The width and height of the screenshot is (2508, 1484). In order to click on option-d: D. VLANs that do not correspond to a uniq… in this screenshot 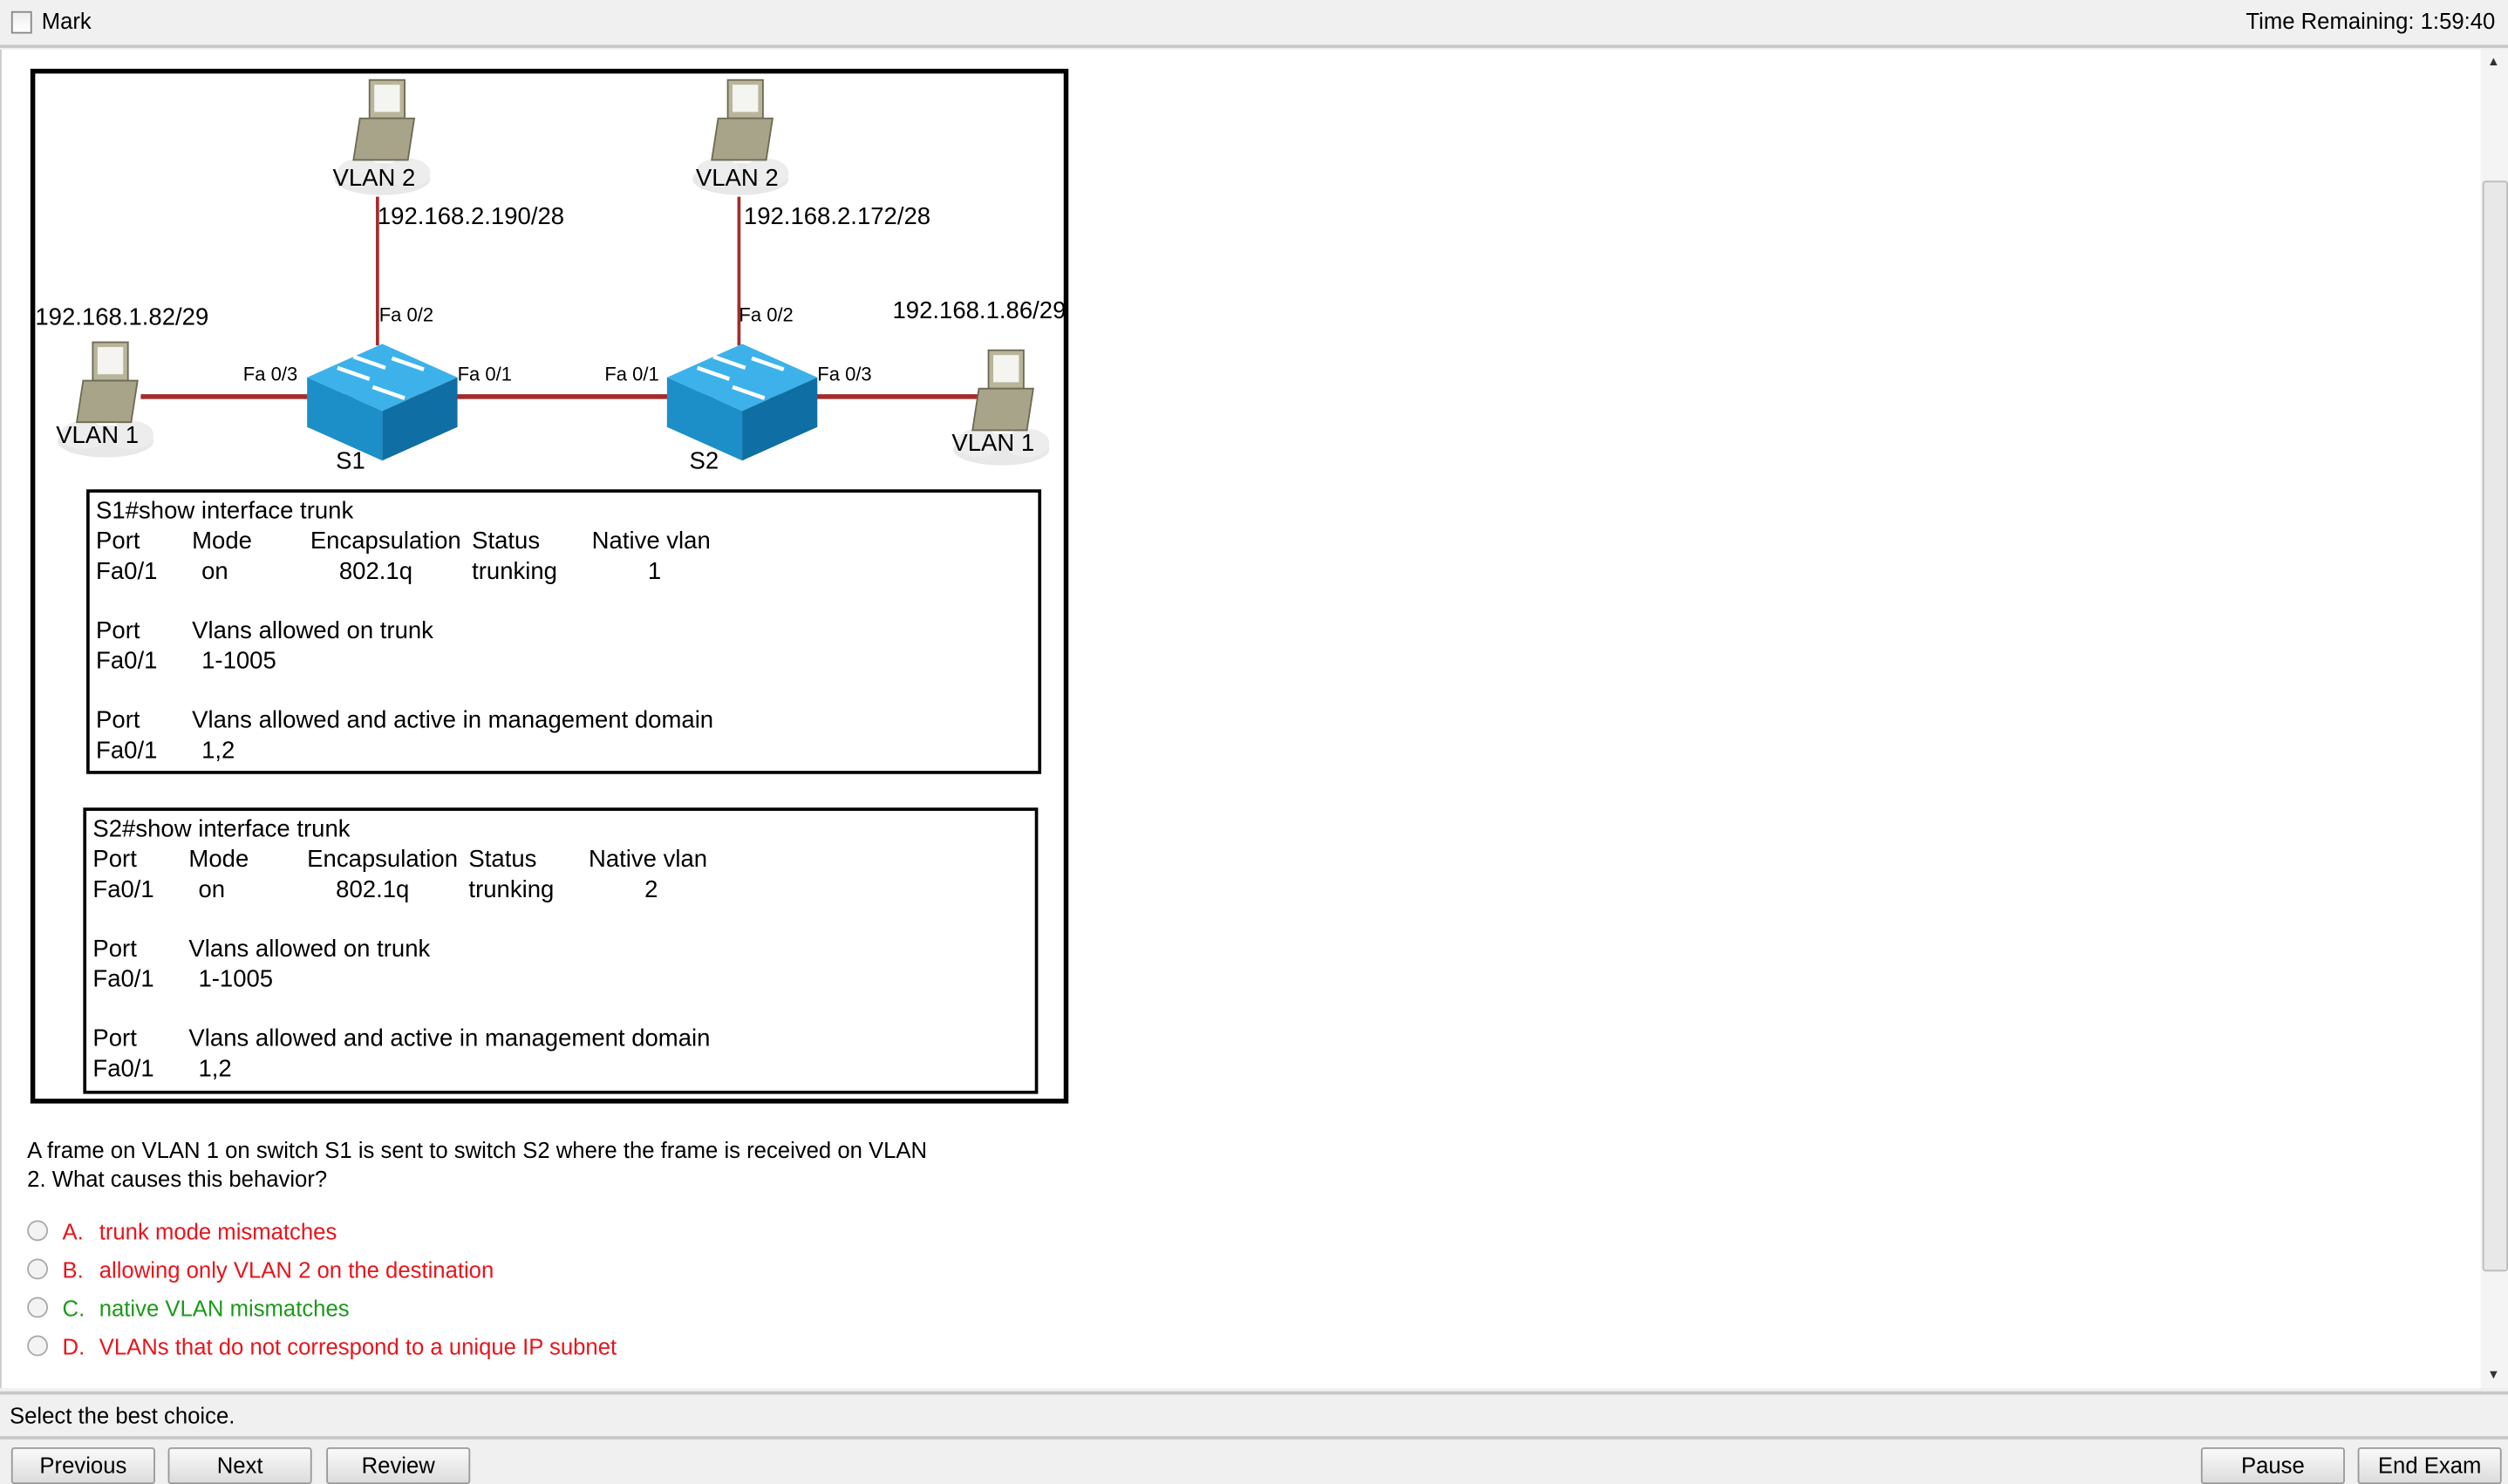, I will do `click(322, 1346)`.